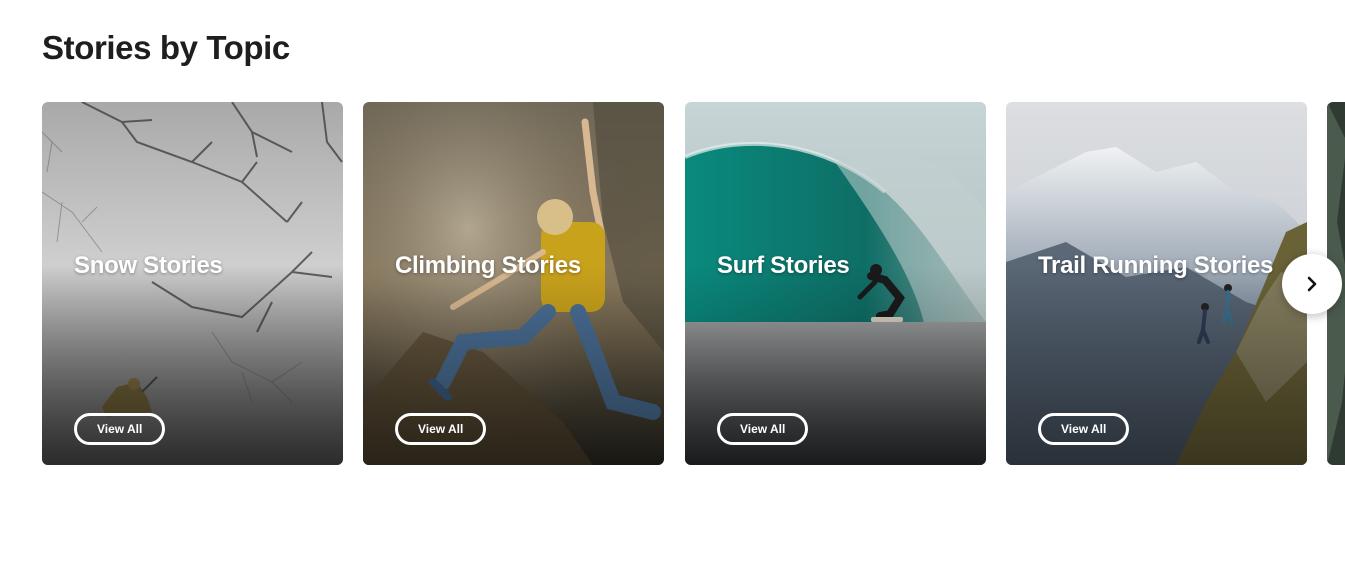 This screenshot has height=571, width=1345. Describe the element at coordinates (166, 47) in the screenshot. I see `section-title: Stories by Topic` at that location.